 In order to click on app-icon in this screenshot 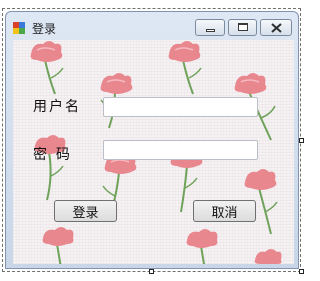, I will do `click(19, 28)`.